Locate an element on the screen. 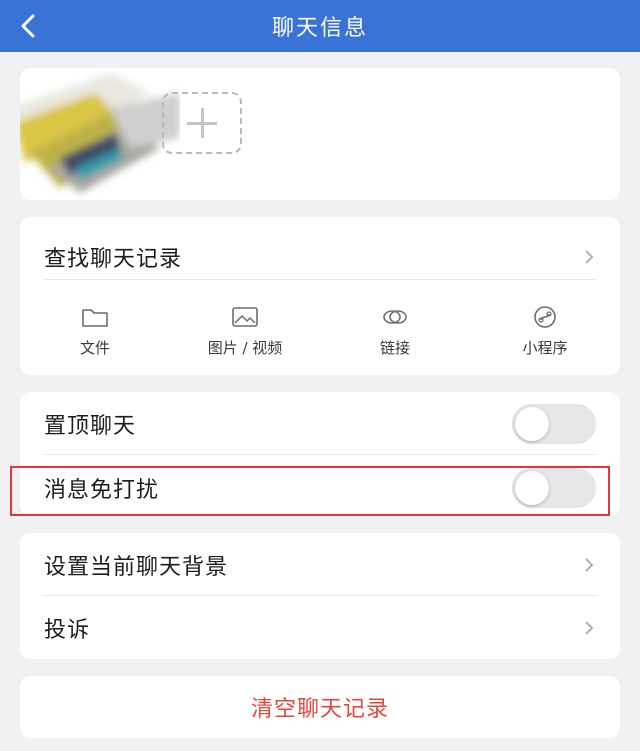 The height and width of the screenshot is (751, 640). mini-program-icon is located at coordinates (545, 317).